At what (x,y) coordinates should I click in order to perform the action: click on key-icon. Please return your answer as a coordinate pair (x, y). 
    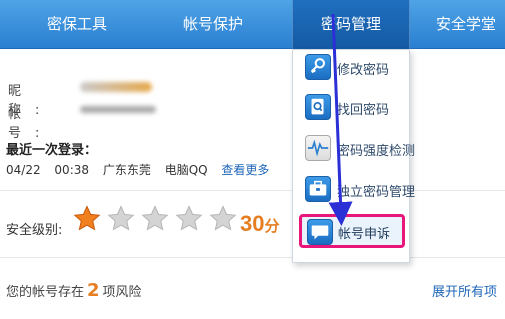
    Looking at the image, I should click on (318, 67).